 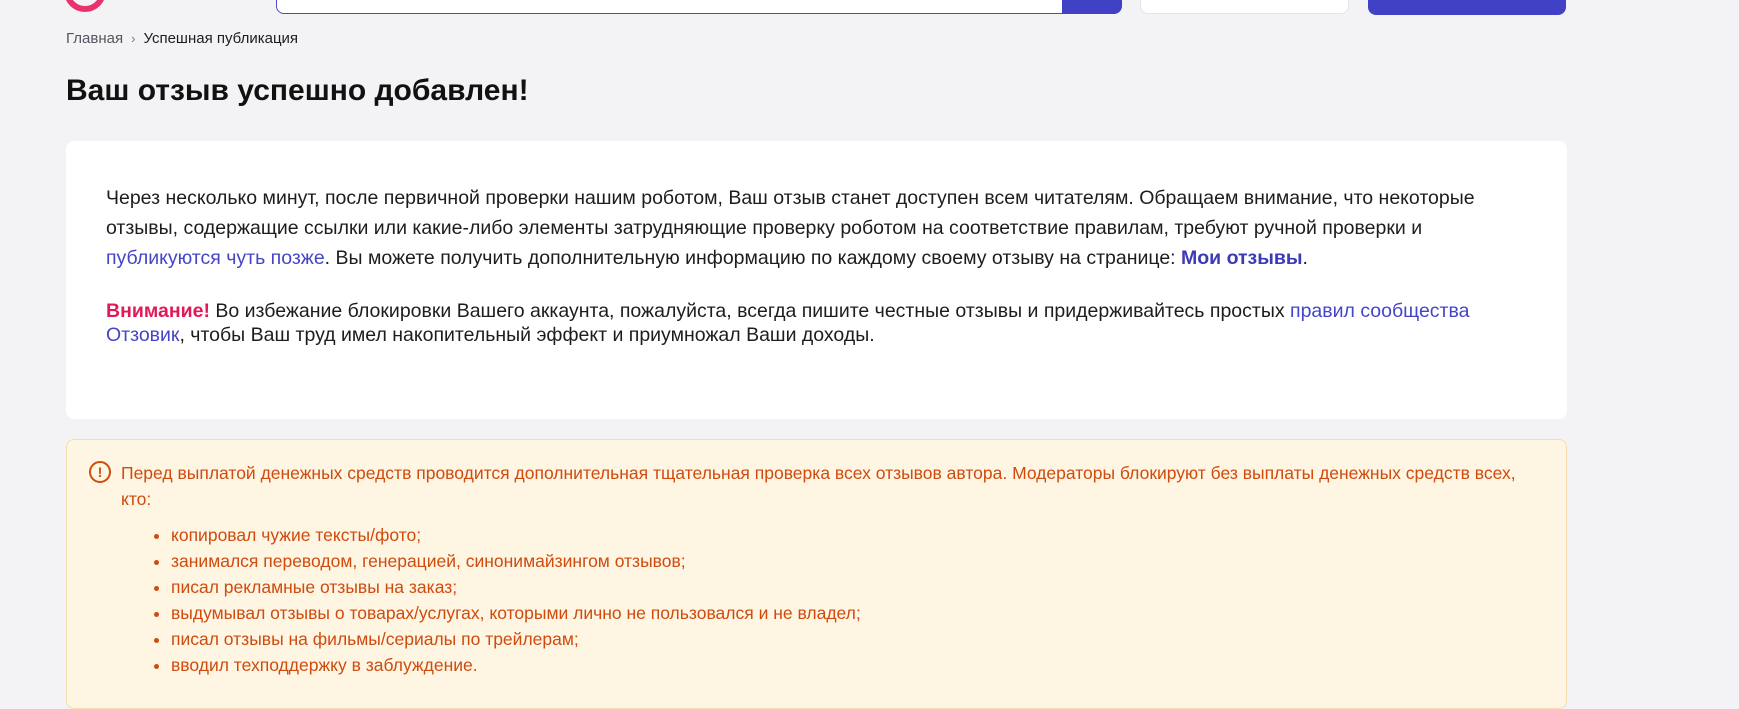 What do you see at coordinates (1305, 258) in the screenshot?
I see `success-text-c: .` at bounding box center [1305, 258].